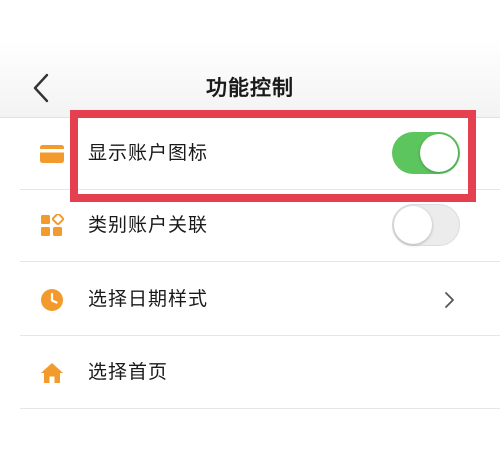 This screenshot has width=500, height=451. I want to click on page-title: 功能控制, so click(250, 88).